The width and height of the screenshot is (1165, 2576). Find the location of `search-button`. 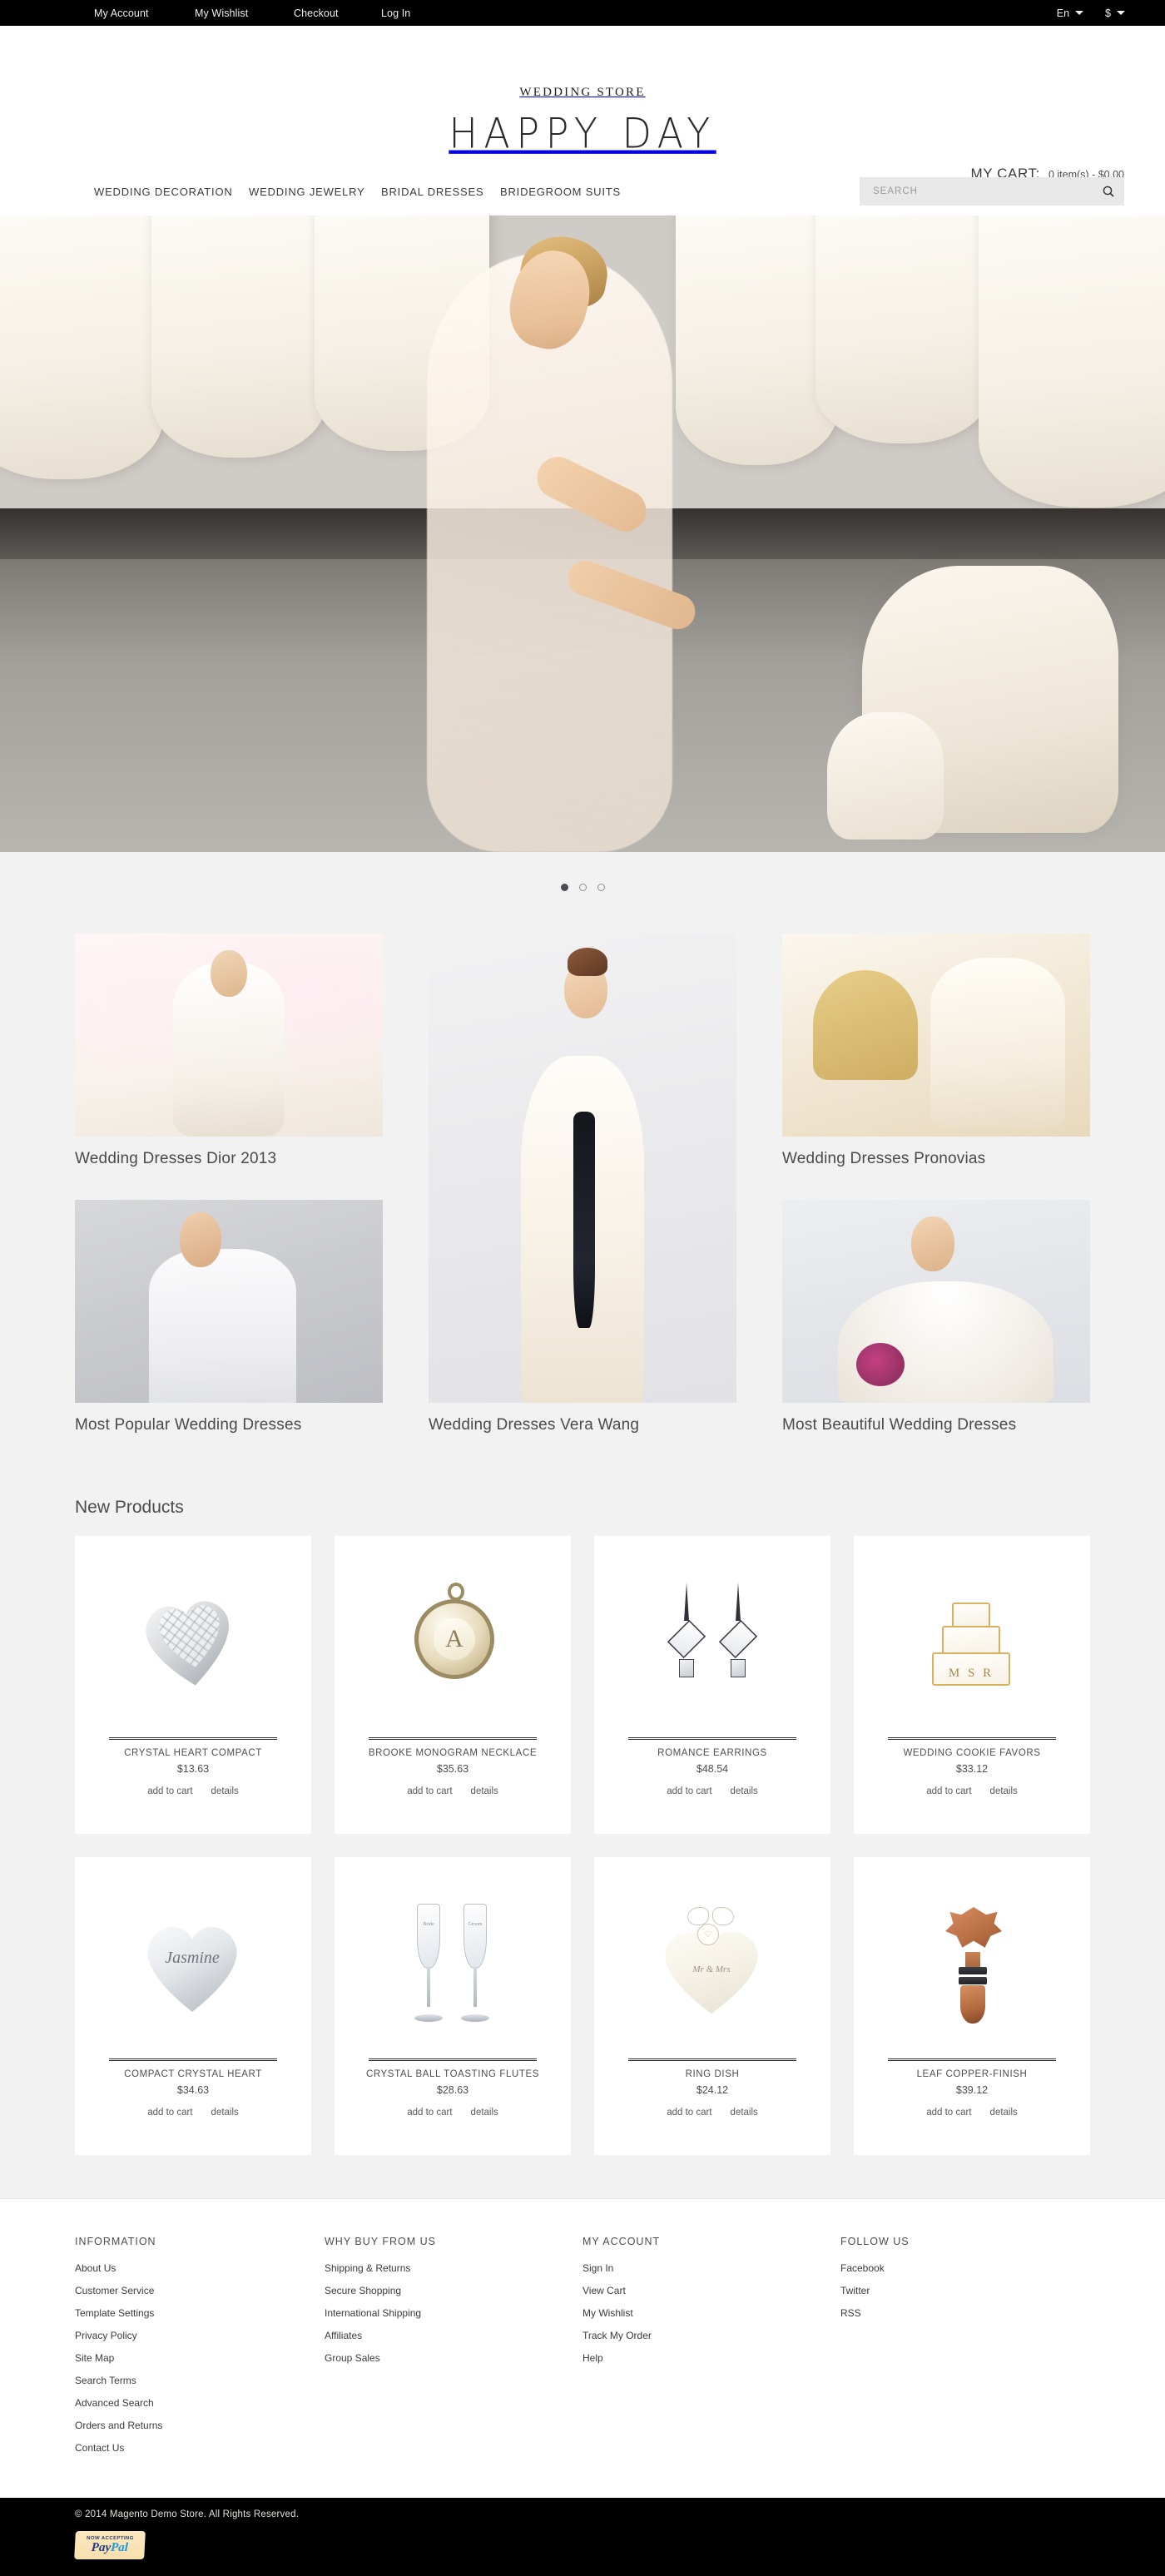

search-button is located at coordinates (1108, 191).